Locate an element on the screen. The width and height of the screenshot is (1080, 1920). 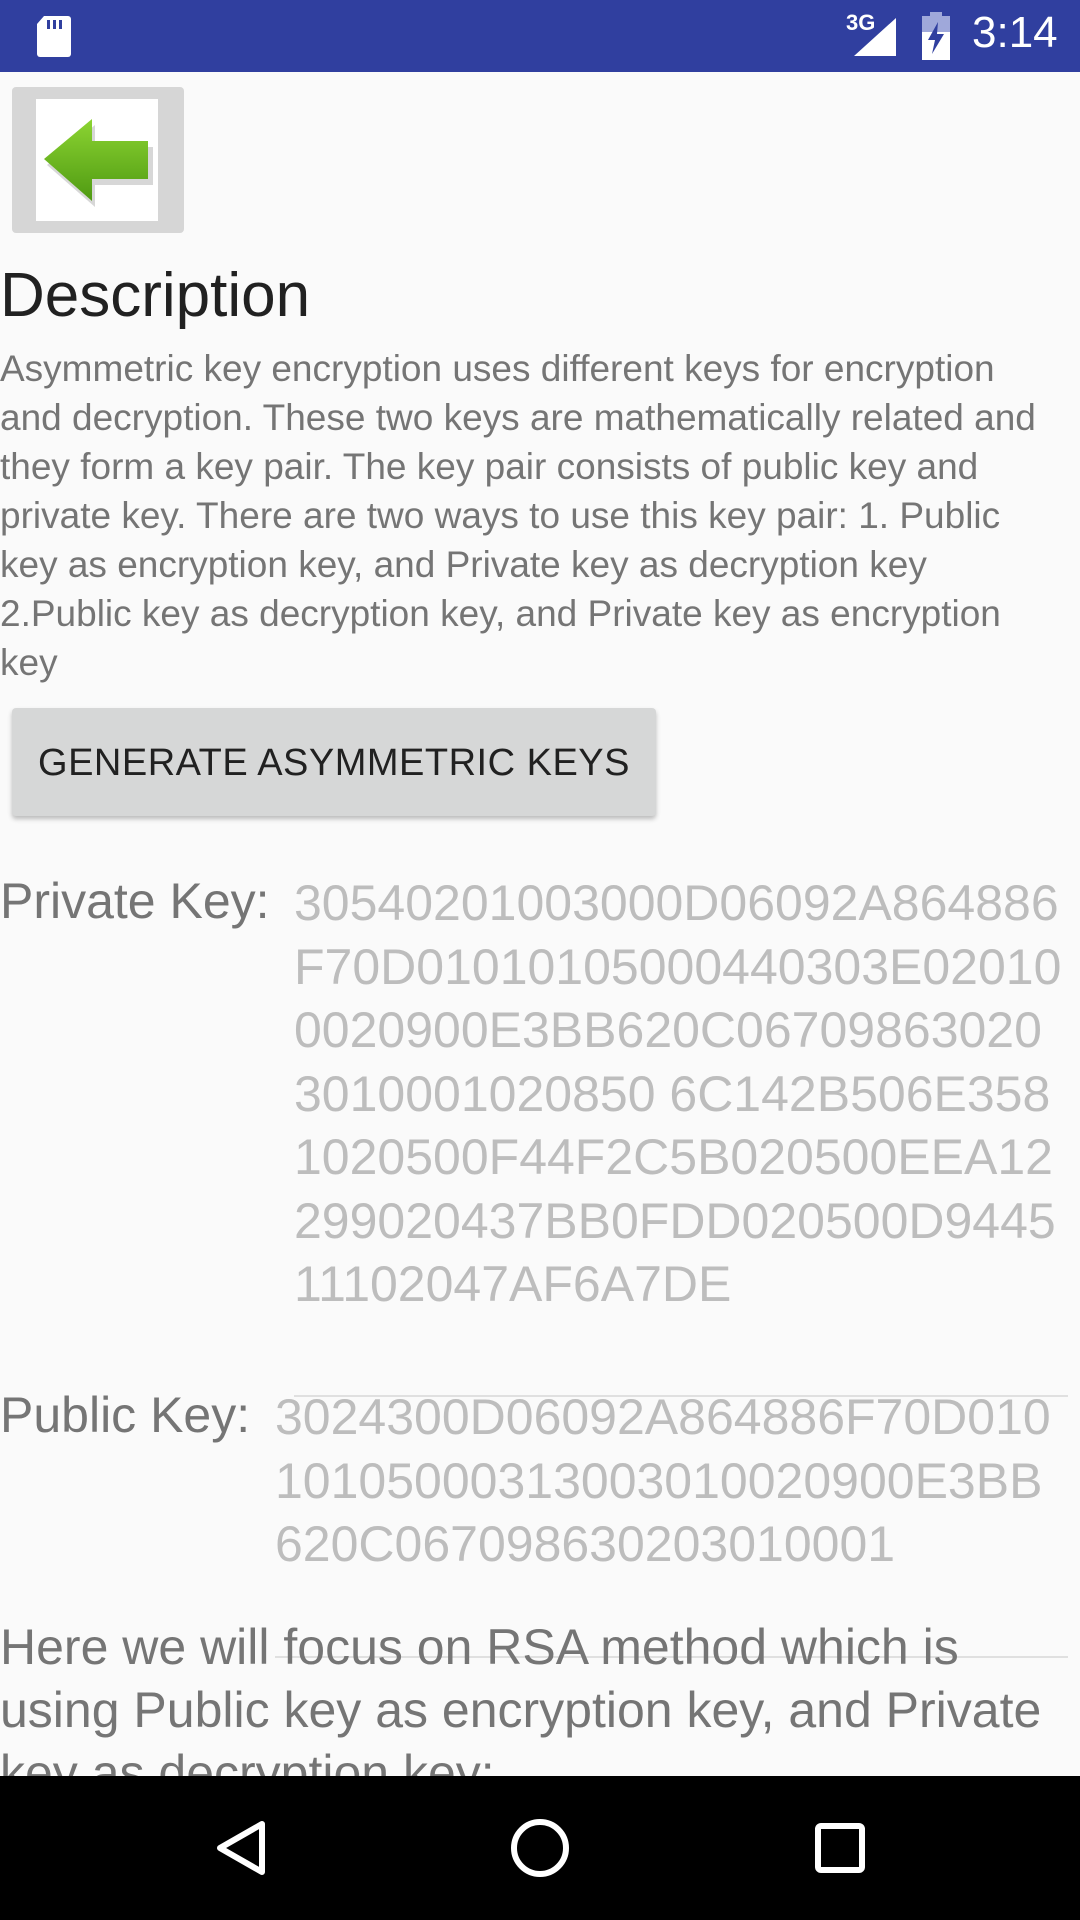
back-button-image is located at coordinates (97, 160).